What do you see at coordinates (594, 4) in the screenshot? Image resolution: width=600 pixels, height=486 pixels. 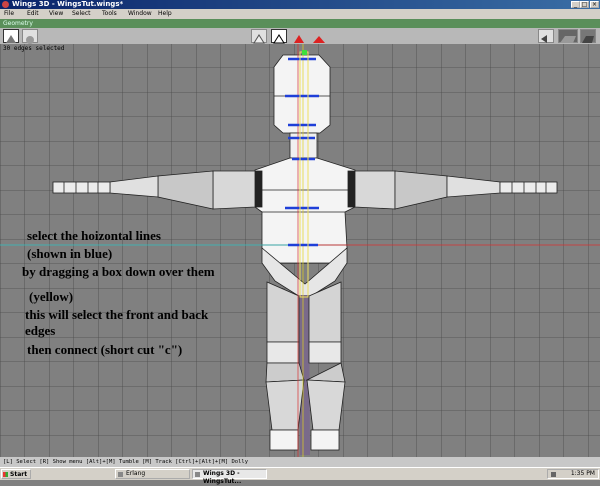 I see `close-button: ×` at bounding box center [594, 4].